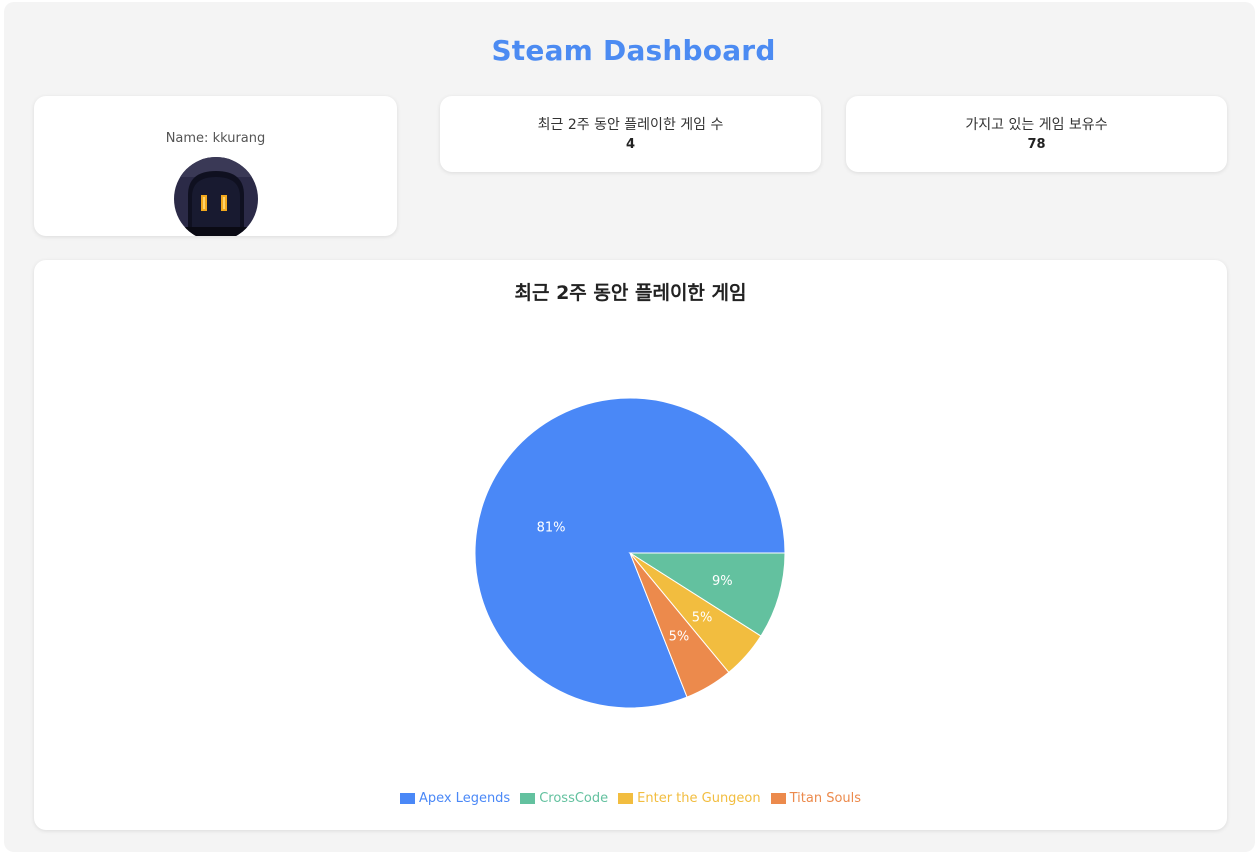  What do you see at coordinates (464, 798) in the screenshot?
I see `legend-label: Apex Legends` at bounding box center [464, 798].